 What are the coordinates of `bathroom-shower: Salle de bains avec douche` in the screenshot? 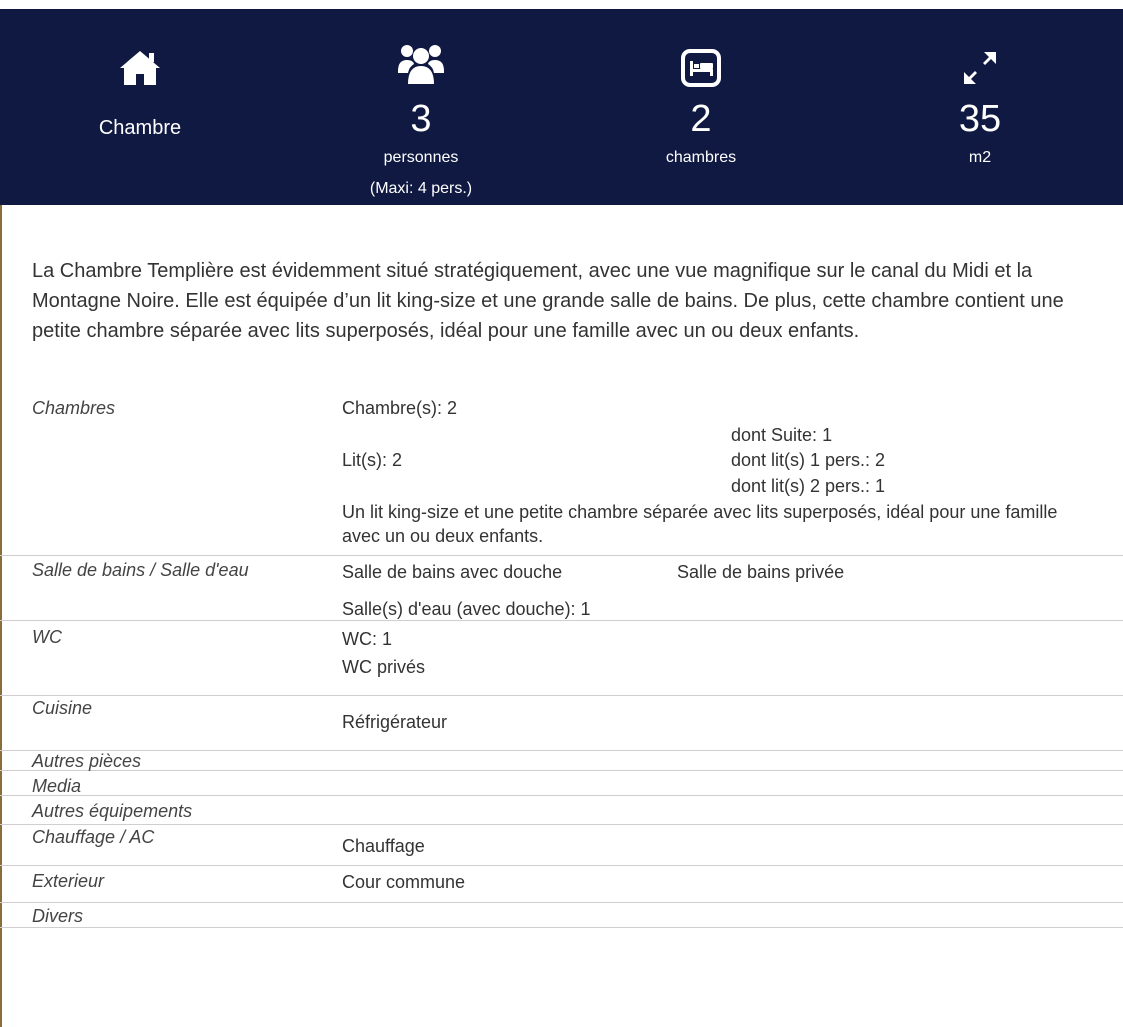 It's located at (452, 572).